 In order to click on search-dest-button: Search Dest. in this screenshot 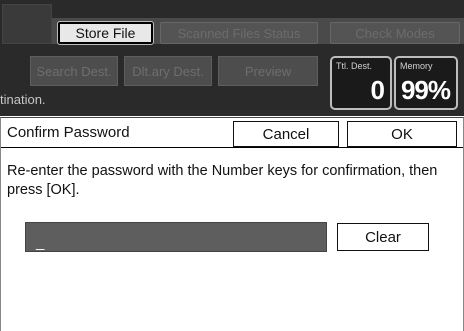, I will do `click(74, 71)`.